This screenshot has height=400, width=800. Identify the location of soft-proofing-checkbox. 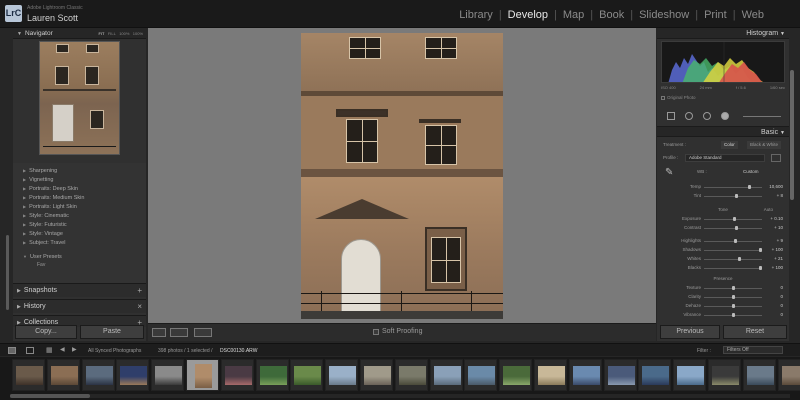
(376, 332).